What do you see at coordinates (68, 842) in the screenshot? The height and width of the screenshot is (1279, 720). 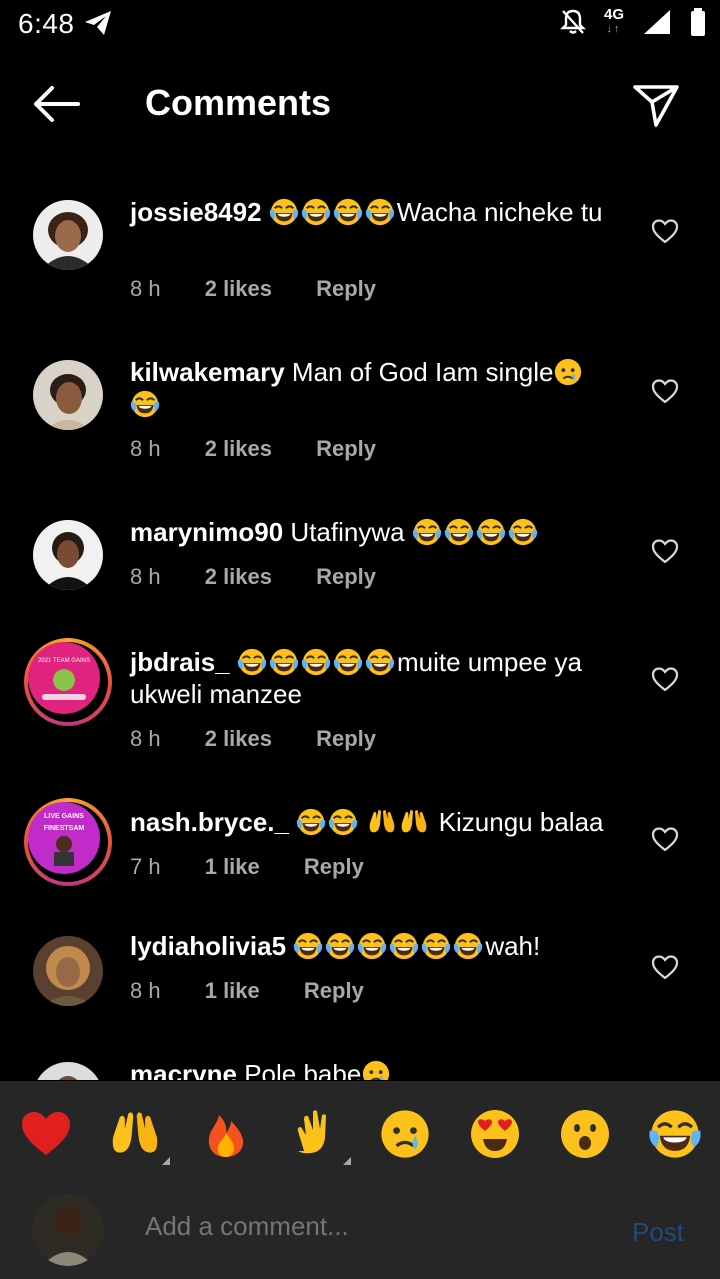 I see `avatar-story-ring: LIVE GAINS FINESTSAM` at bounding box center [68, 842].